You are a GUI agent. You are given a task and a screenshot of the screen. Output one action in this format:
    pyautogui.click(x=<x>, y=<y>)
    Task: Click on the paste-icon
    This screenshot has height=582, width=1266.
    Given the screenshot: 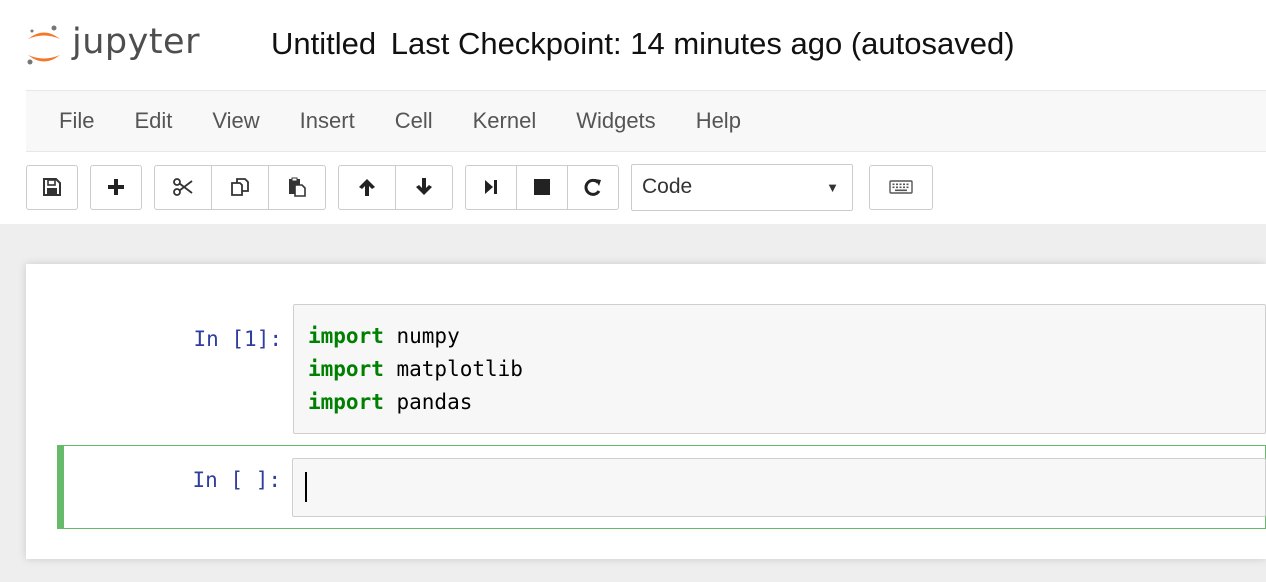 What is the action you would take?
    pyautogui.click(x=297, y=187)
    